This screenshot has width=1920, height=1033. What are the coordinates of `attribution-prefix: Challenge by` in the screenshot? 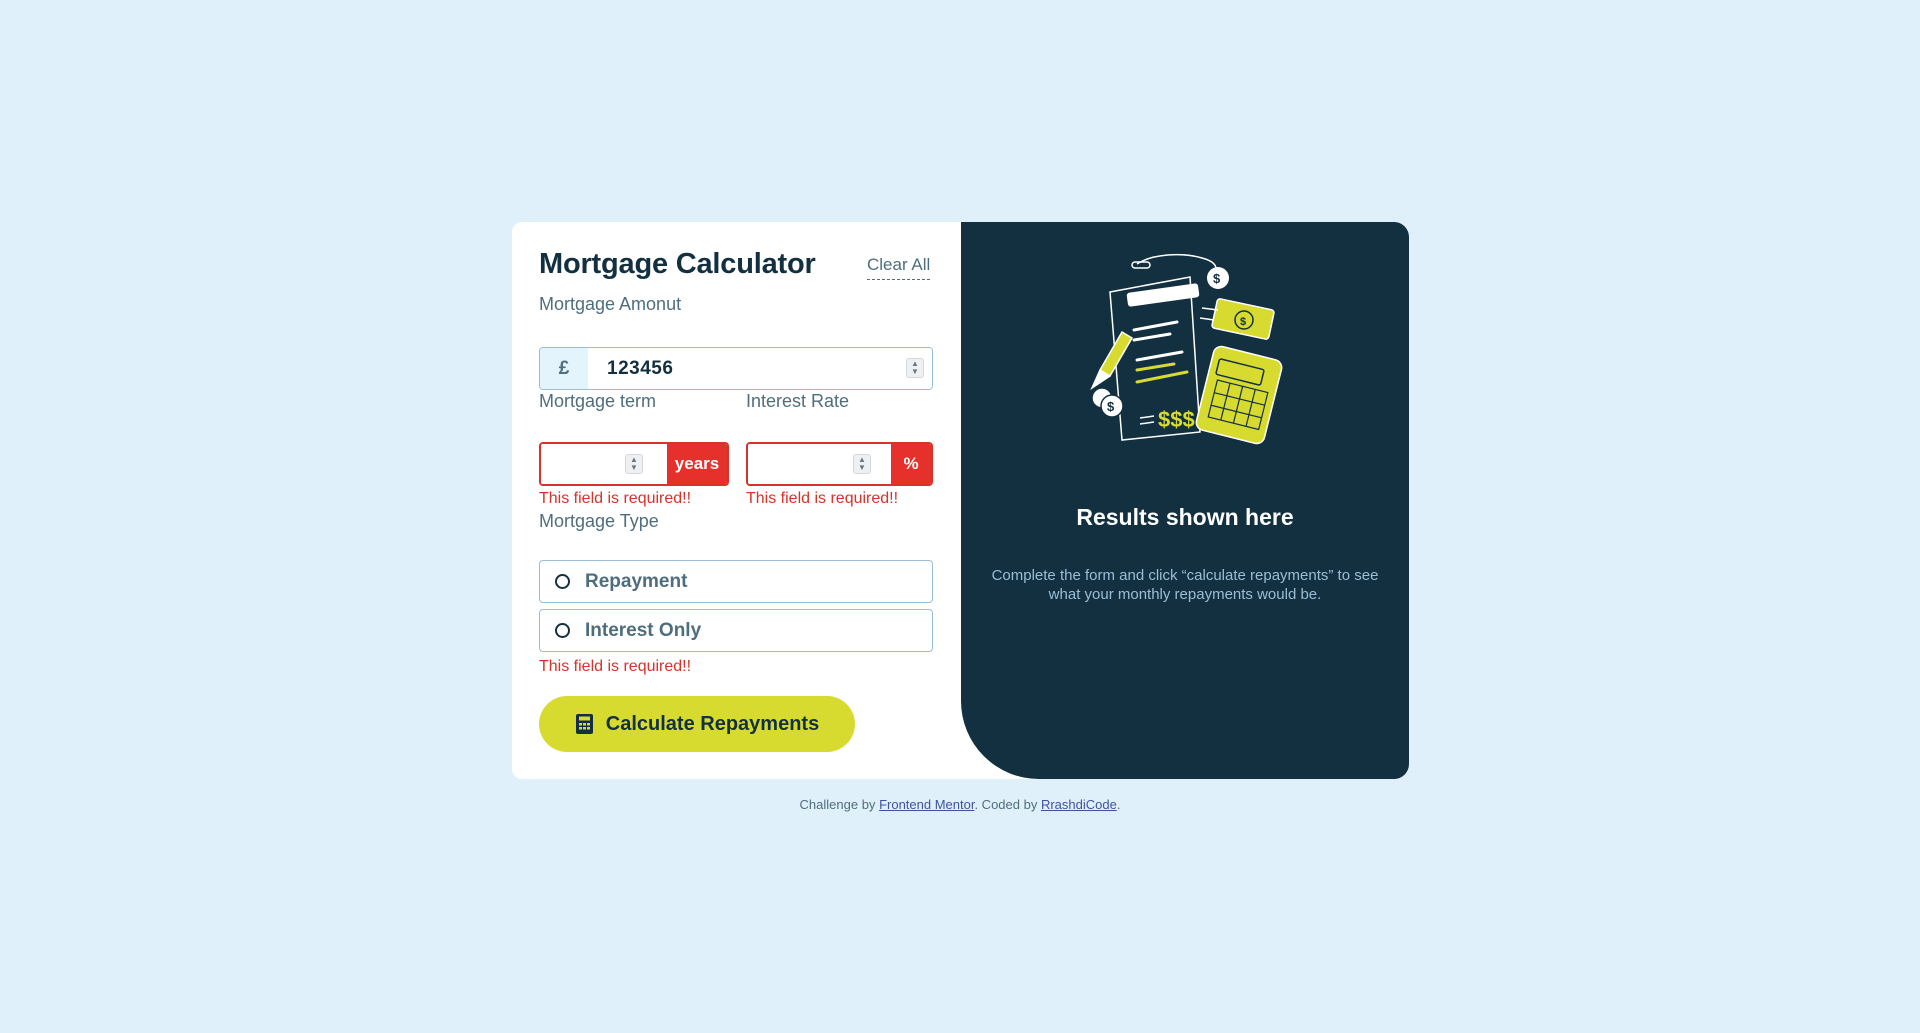 It's located at (837, 804).